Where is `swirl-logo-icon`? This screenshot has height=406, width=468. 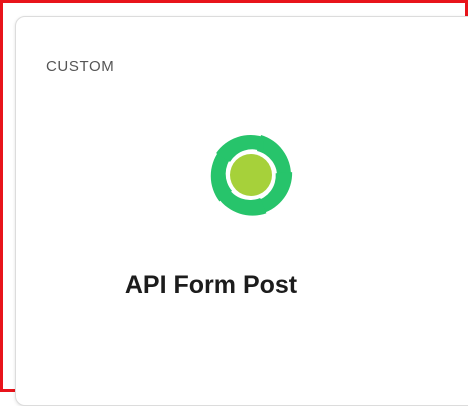 swirl-logo-icon is located at coordinates (251, 175).